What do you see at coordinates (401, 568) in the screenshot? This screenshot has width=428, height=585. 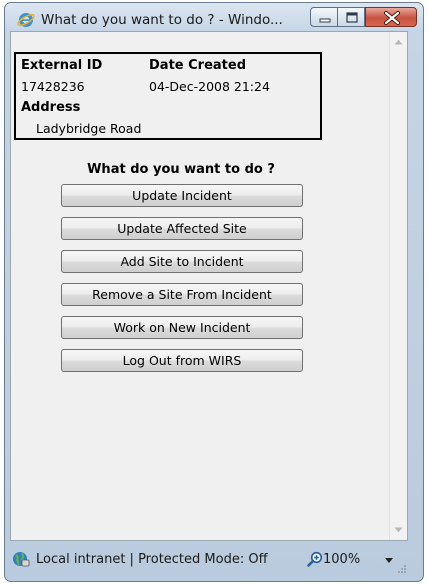 I see `resize-grip-icon` at bounding box center [401, 568].